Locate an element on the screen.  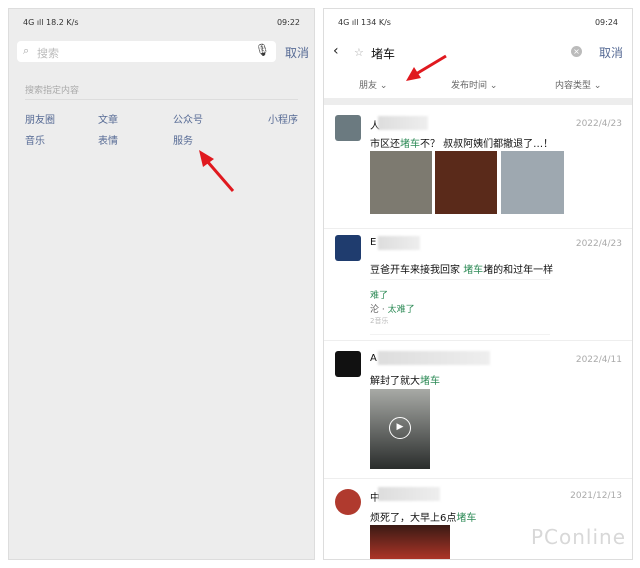
artist-name: 太难了 is located at coordinates (401, 310).